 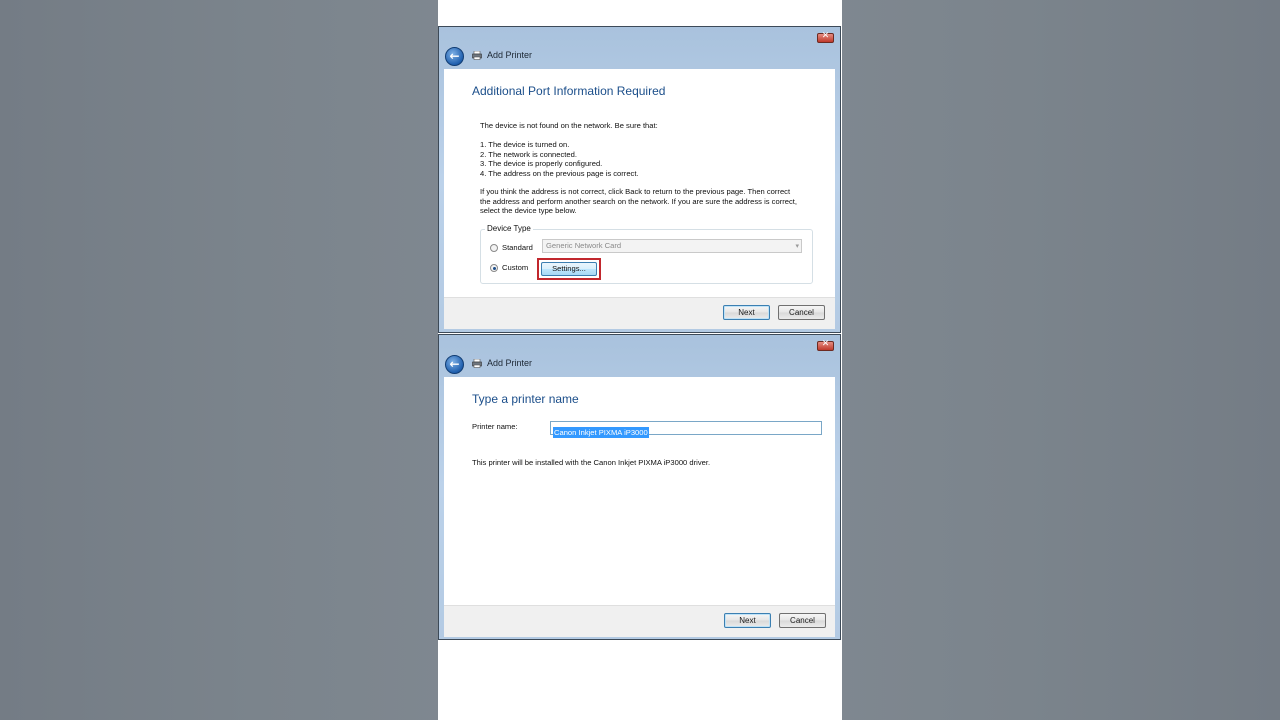 I want to click on standard-radio, so click(x=494, y=248).